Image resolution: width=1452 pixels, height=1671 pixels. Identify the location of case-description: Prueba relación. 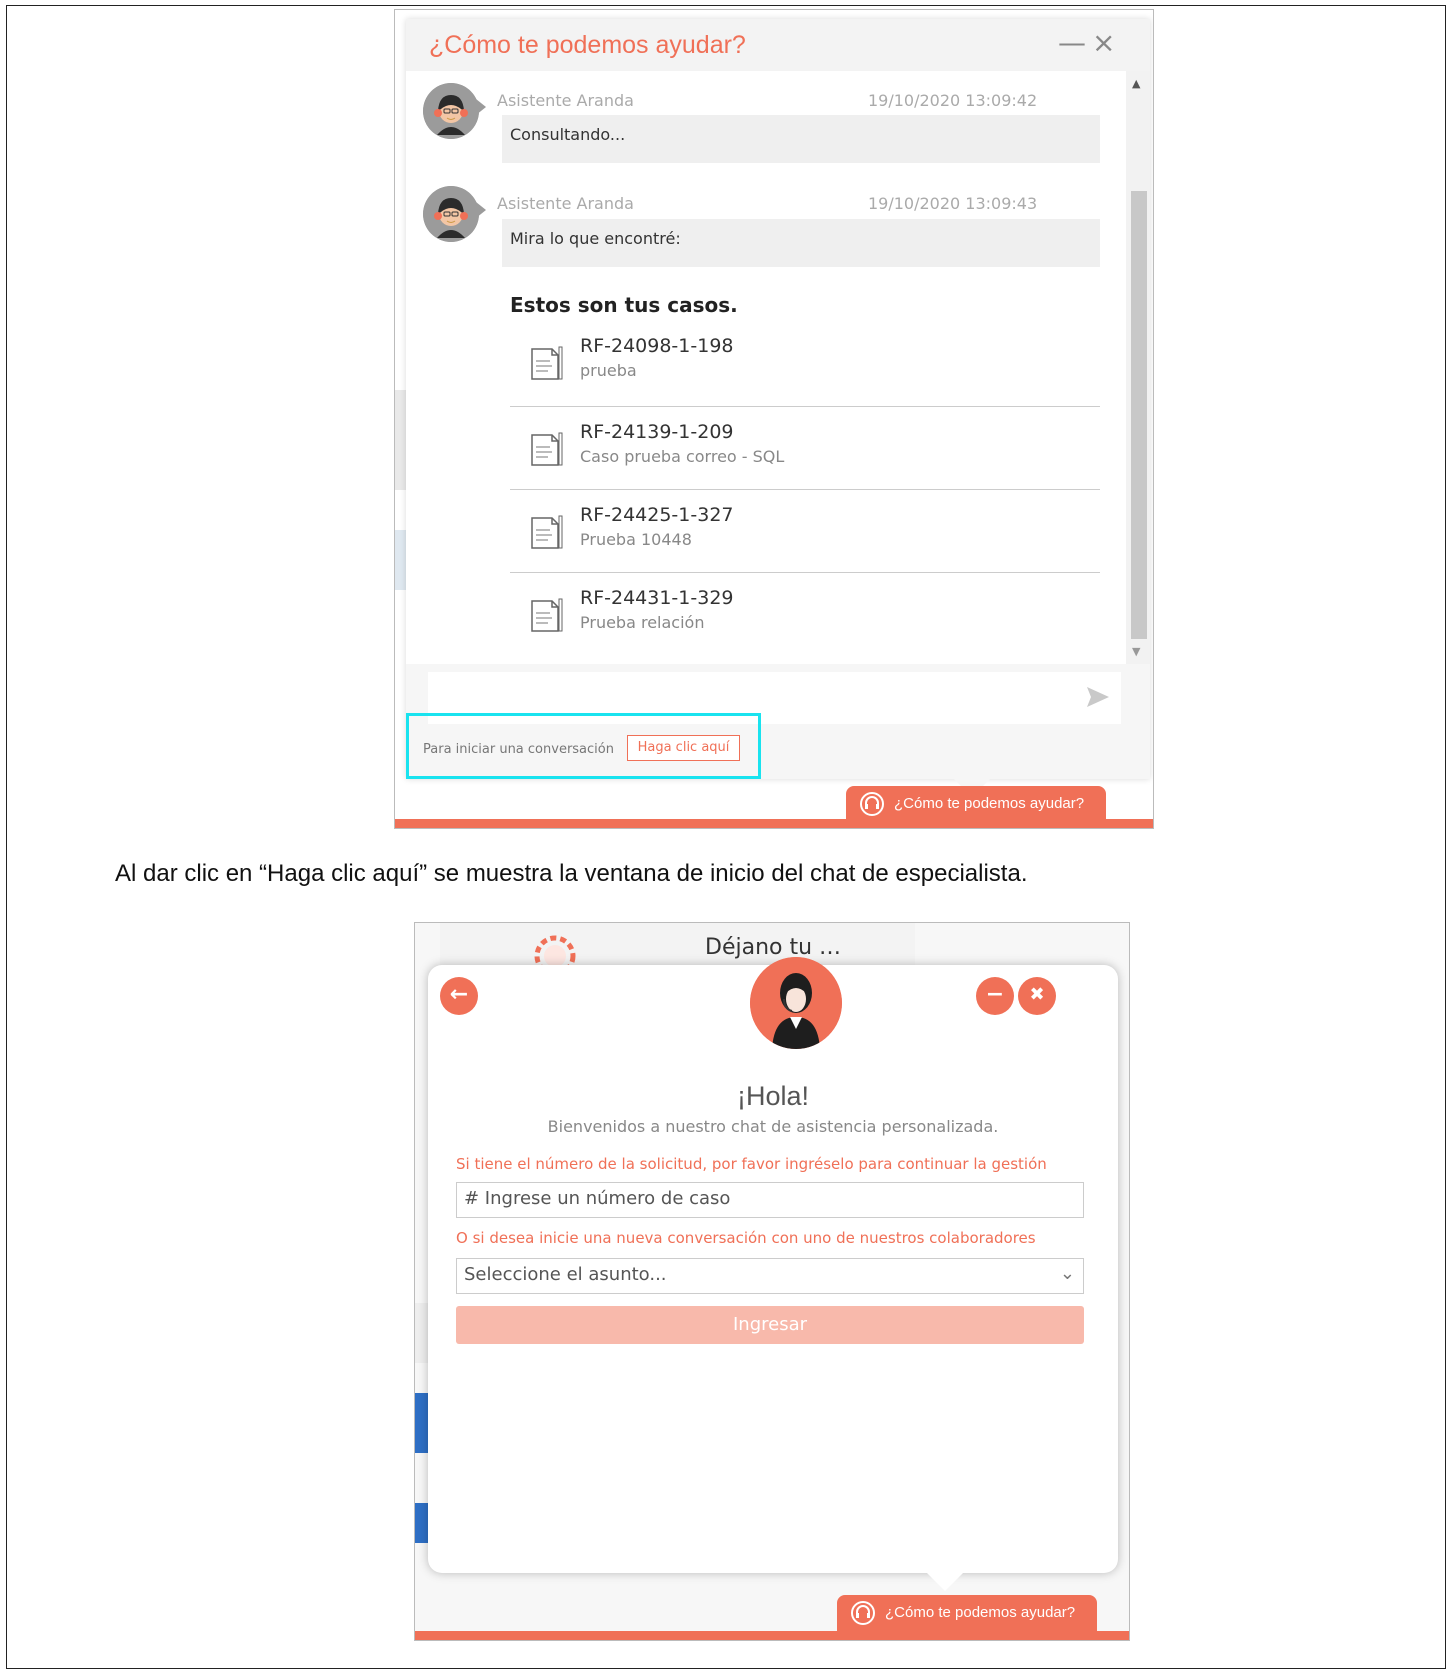
(642, 622).